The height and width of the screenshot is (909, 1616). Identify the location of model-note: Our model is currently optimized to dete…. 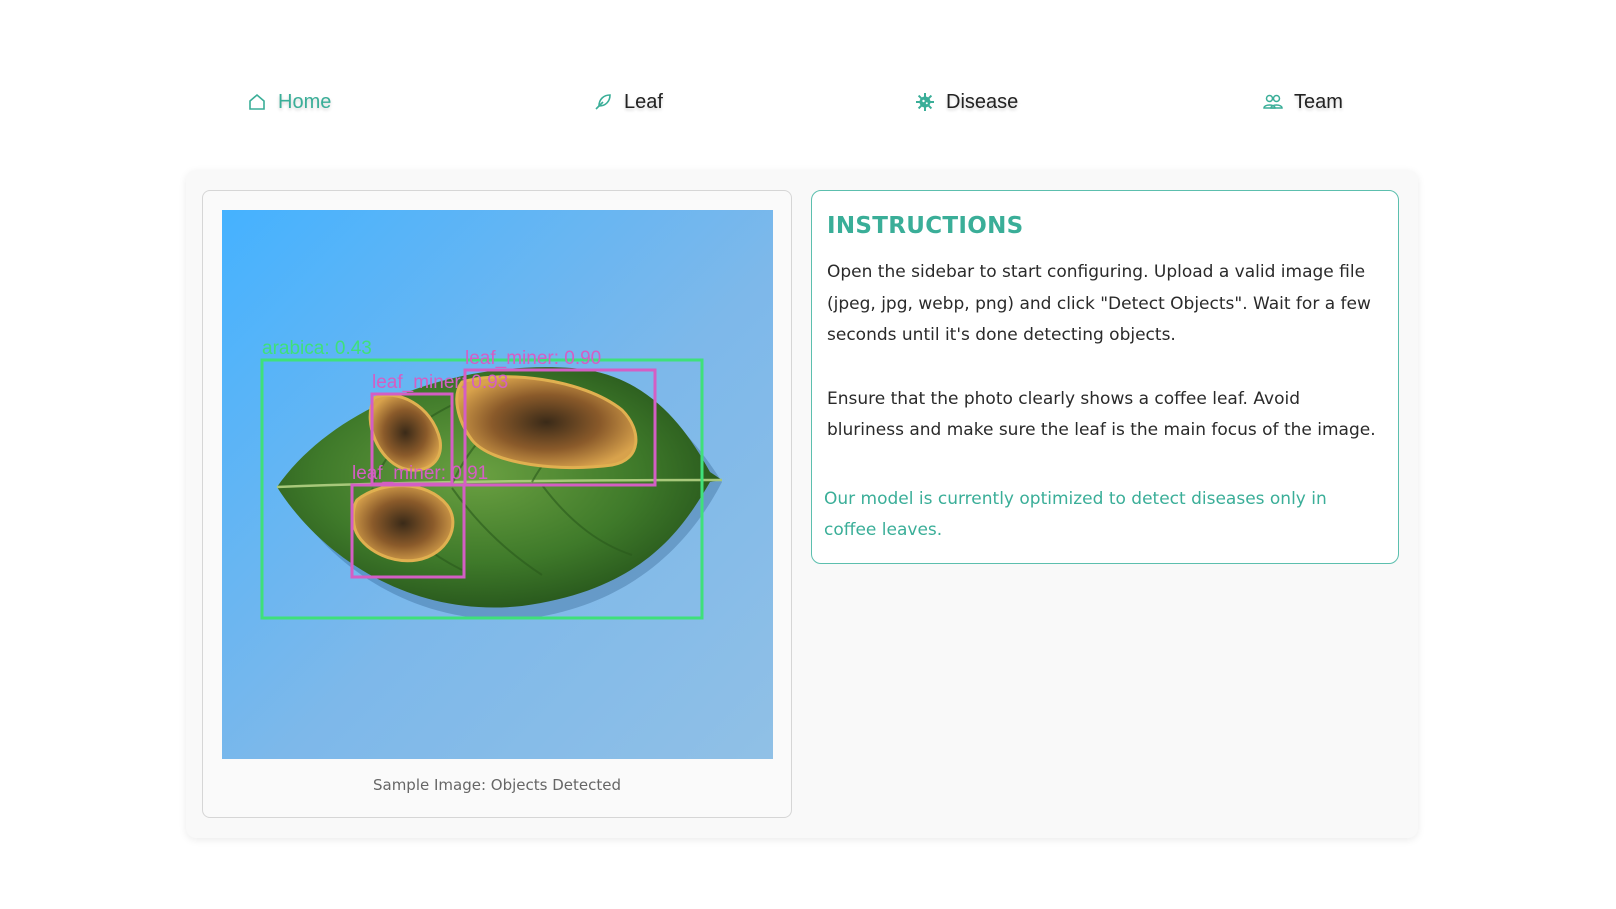
(1075, 514).